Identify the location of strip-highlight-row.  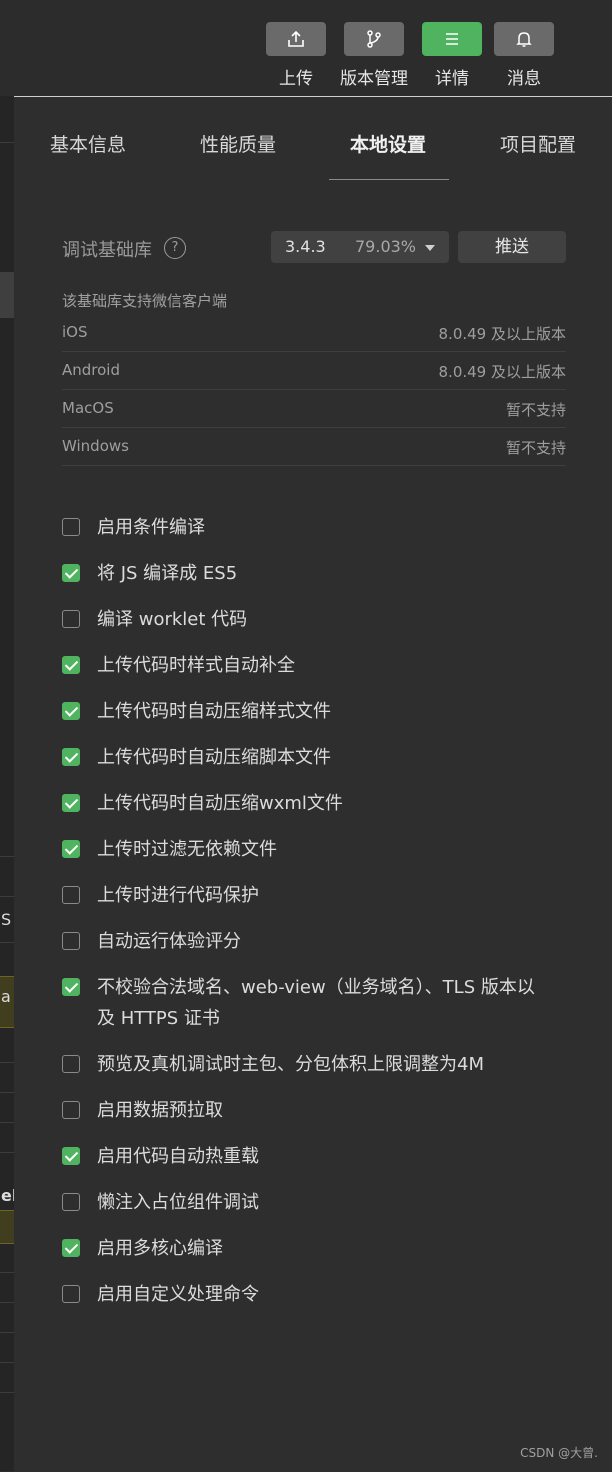
(7, 1227).